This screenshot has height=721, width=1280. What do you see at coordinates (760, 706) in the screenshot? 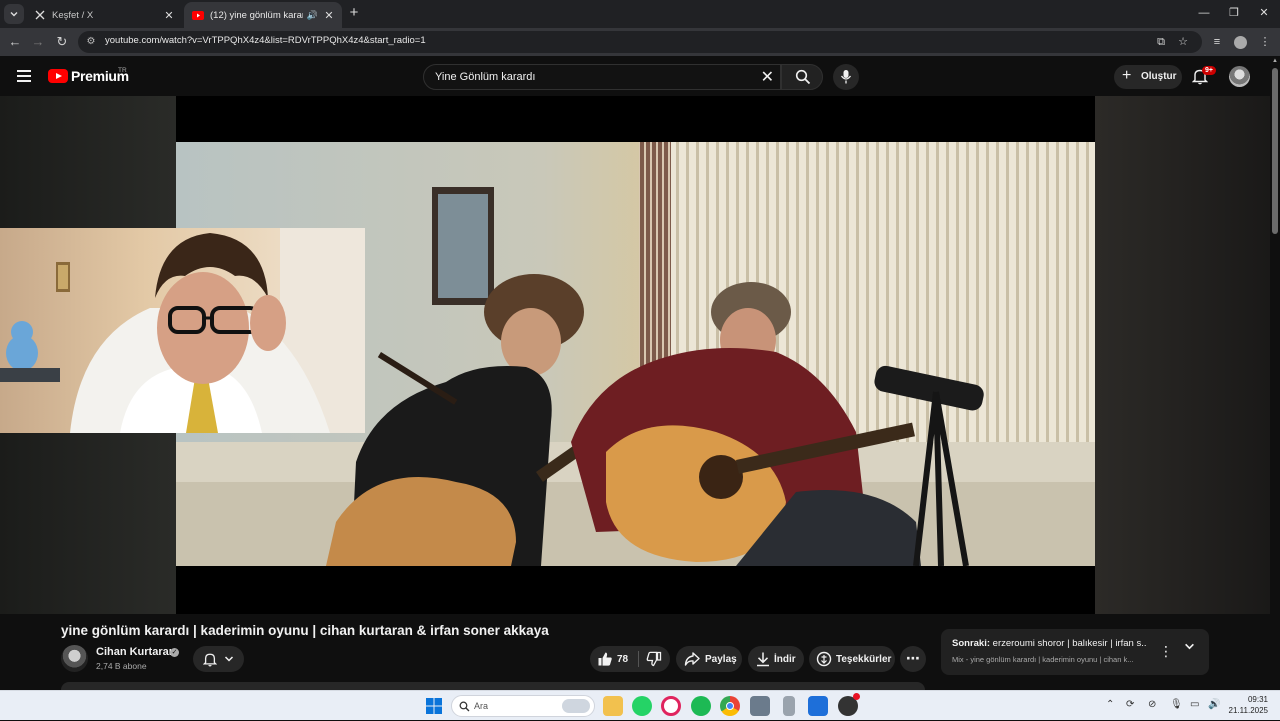
I see `camera-app-icon` at bounding box center [760, 706].